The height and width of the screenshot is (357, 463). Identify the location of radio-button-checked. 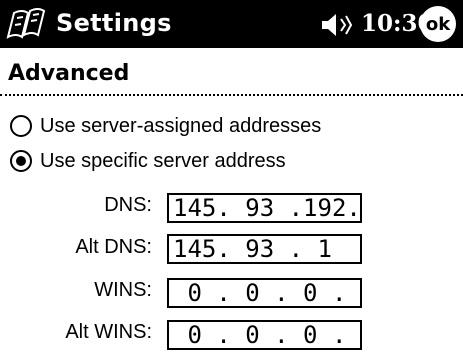
(21, 161).